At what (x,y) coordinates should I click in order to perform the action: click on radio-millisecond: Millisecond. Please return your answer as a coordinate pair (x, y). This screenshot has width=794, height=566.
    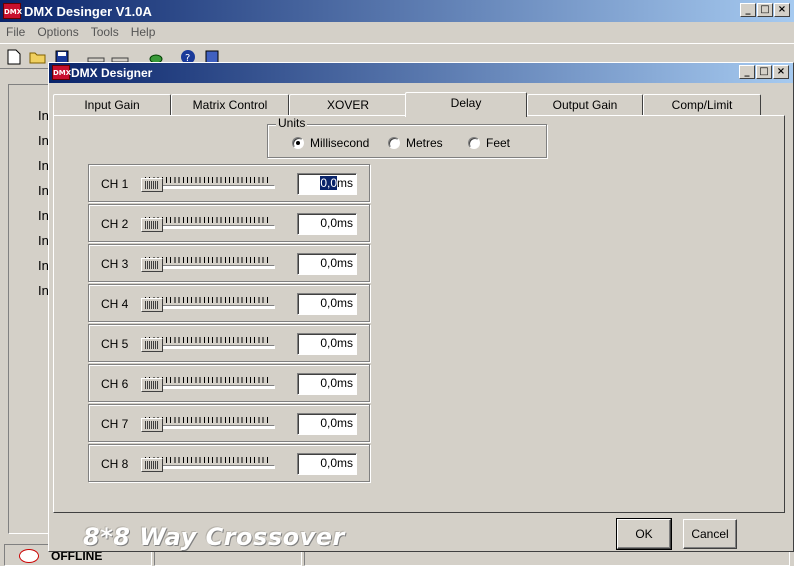
    Looking at the image, I should click on (330, 143).